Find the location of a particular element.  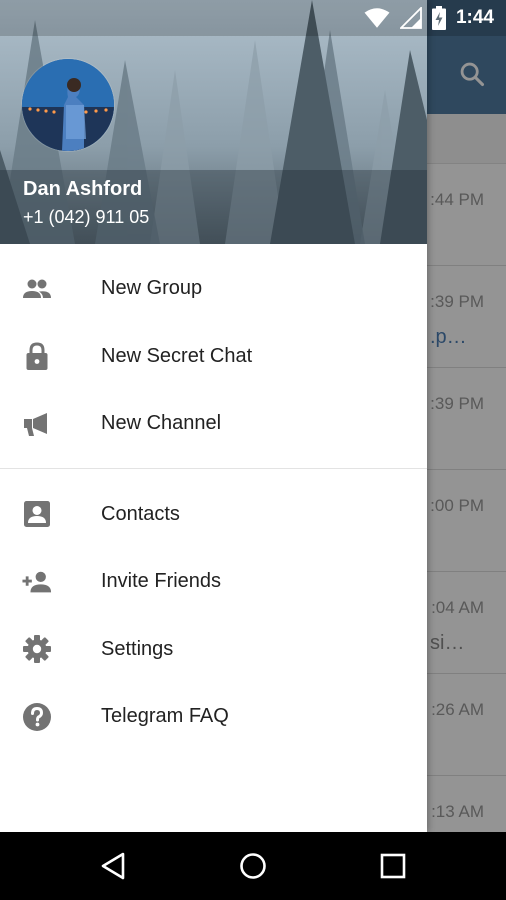

lock-icon is located at coordinates (37, 356).